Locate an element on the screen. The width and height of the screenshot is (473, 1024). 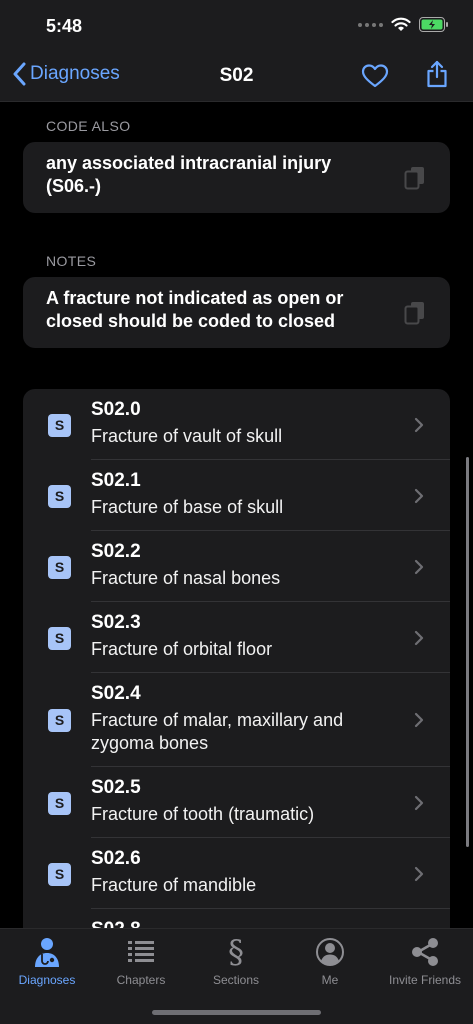
item-title: Fracture of mandible is located at coordinates (174, 885).